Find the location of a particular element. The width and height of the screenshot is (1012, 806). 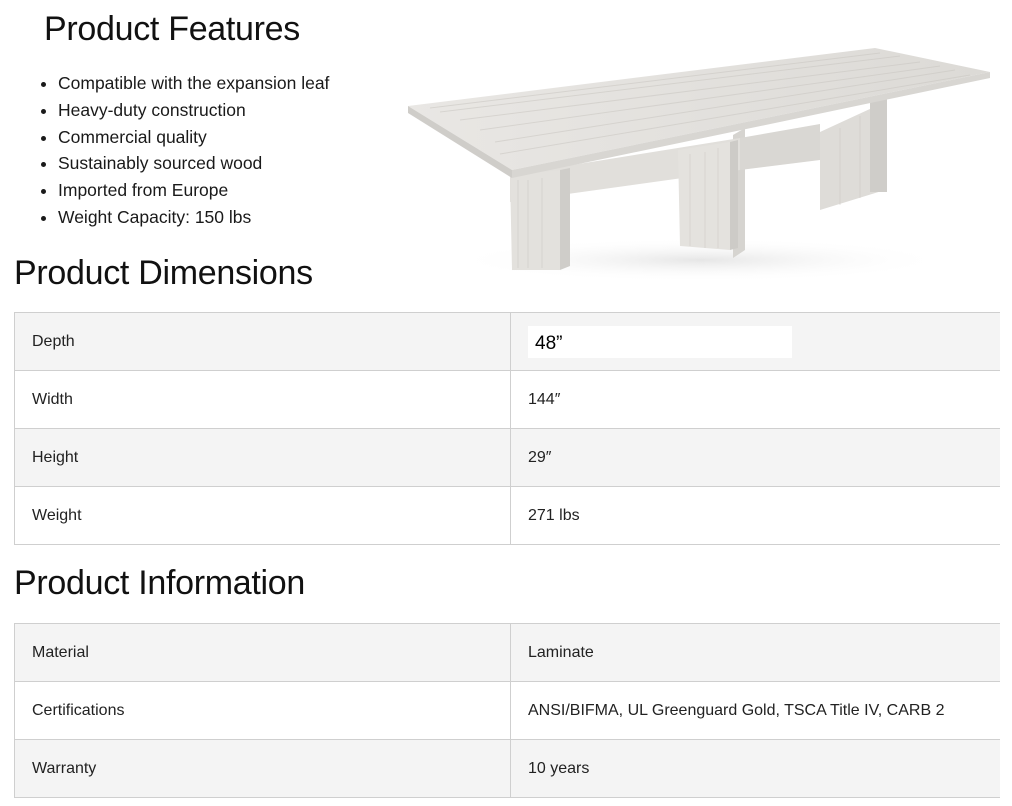

feature-item: Commercial quality is located at coordinates (193, 137).